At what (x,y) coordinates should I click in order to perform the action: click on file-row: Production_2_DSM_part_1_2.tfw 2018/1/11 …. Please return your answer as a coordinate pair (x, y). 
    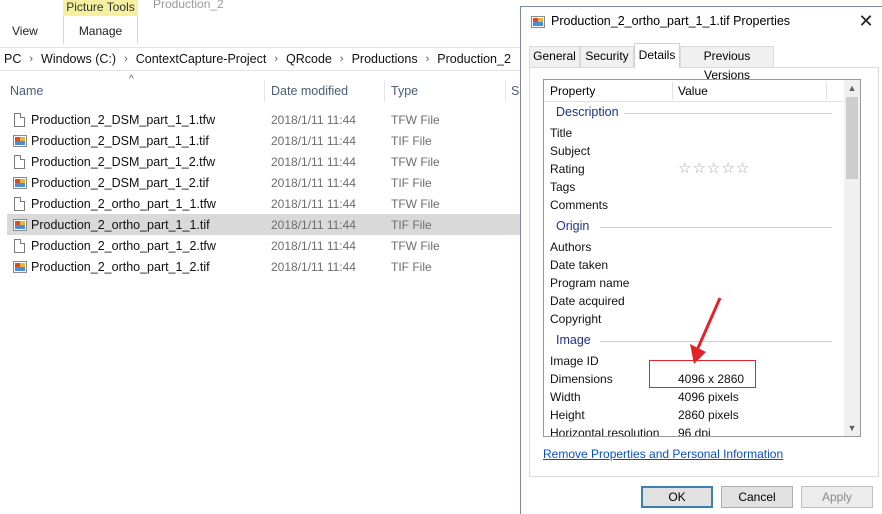
    Looking at the image, I should click on (263, 161).